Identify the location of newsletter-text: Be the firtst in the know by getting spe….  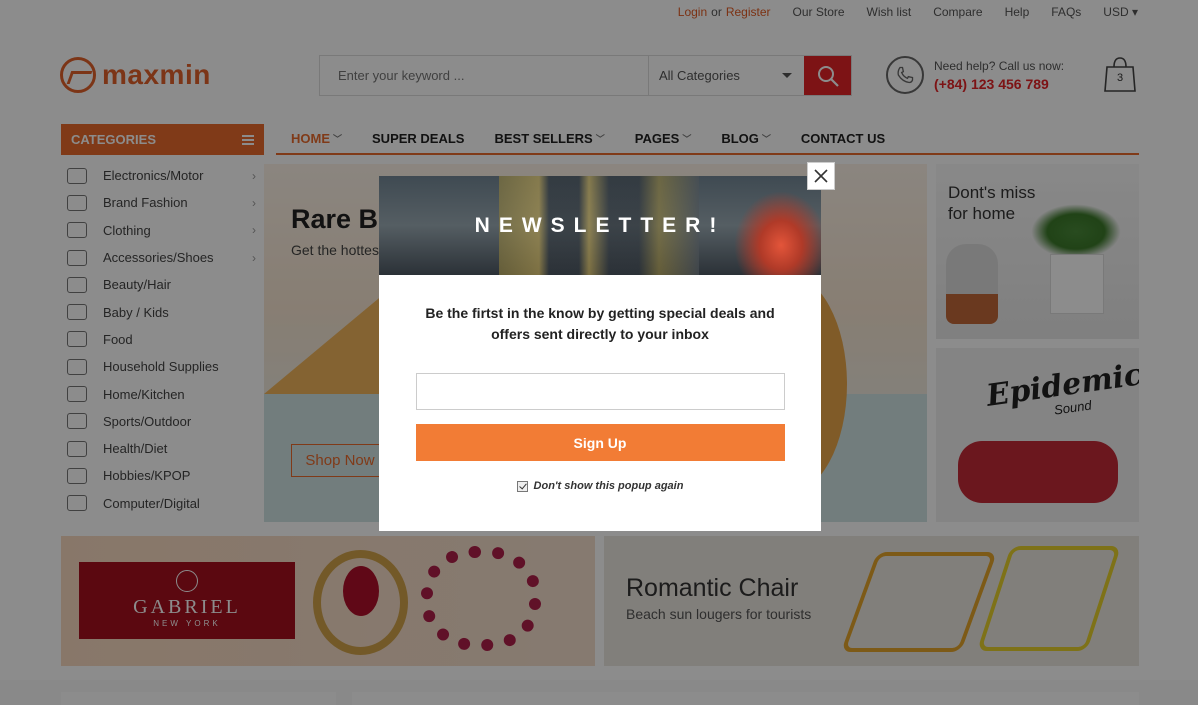
(600, 323).